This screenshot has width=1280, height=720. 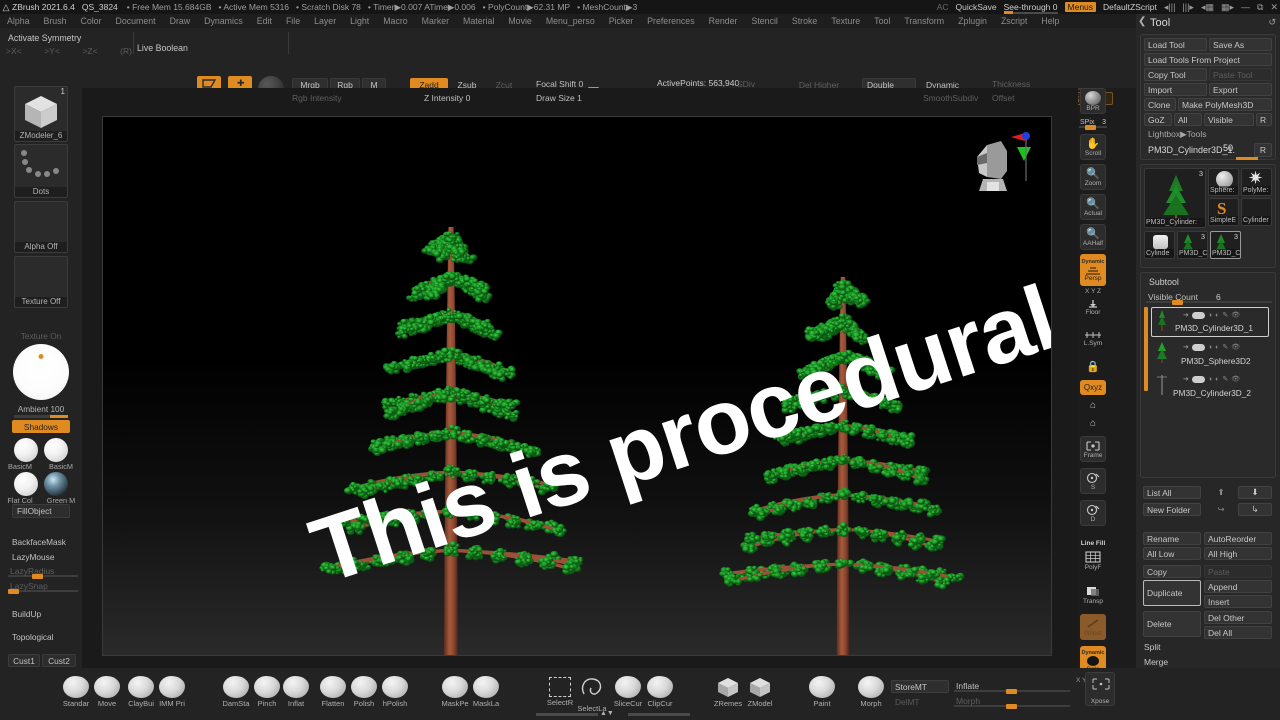 What do you see at coordinates (1175, 74) in the screenshot?
I see `copy-tool-button: Copy Tool` at bounding box center [1175, 74].